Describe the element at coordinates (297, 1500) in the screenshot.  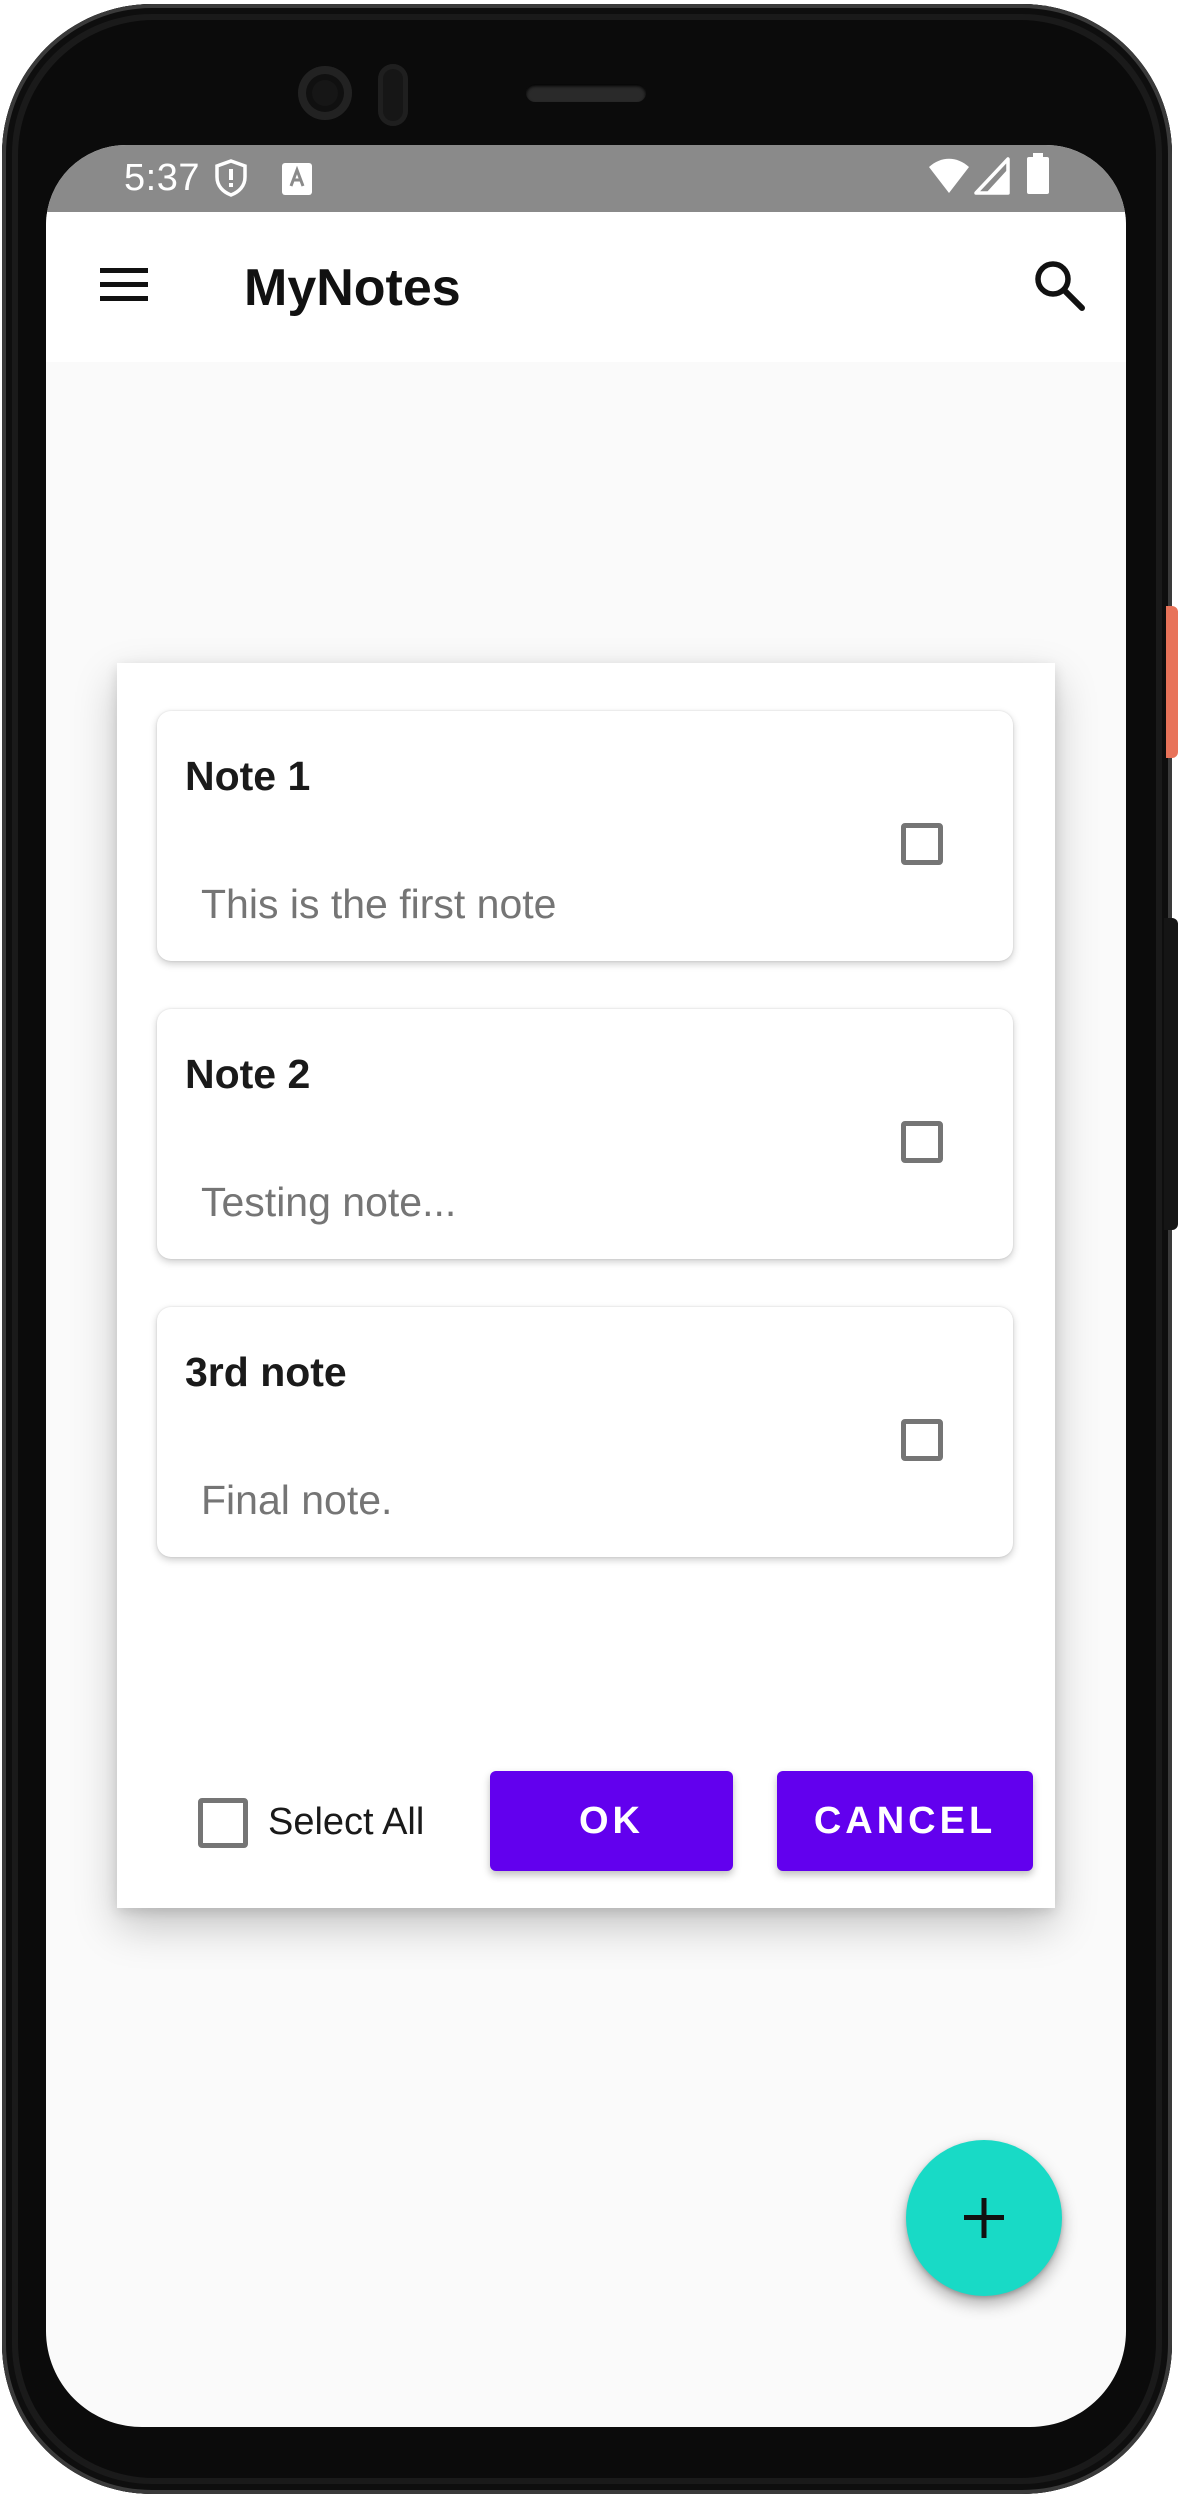
I see `note-body: Final note.` at that location.